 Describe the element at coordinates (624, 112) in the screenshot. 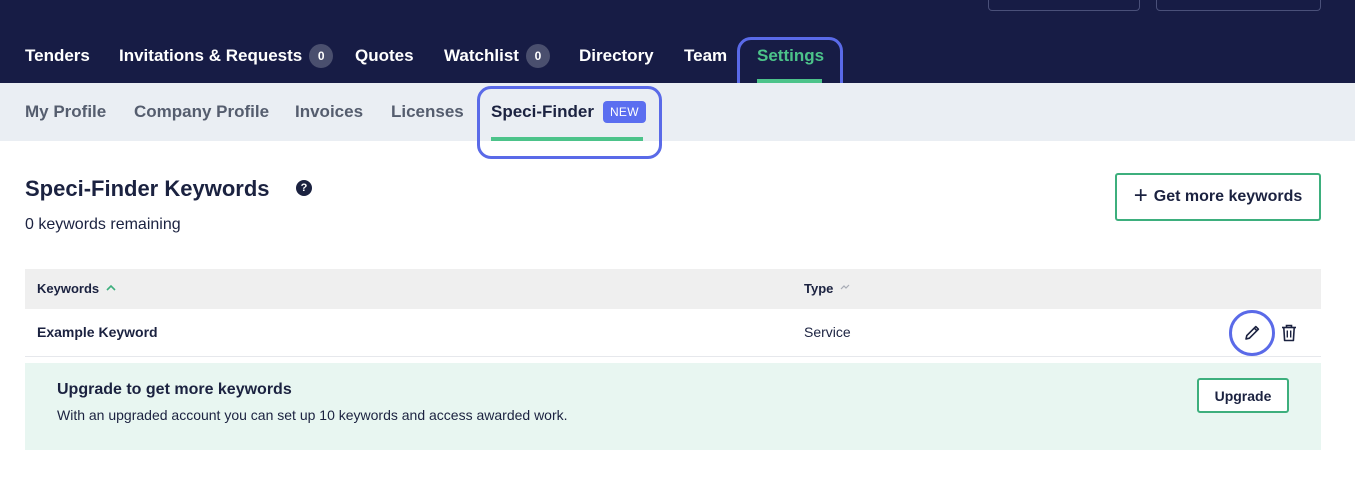

I see `new-badge: NEW` at that location.